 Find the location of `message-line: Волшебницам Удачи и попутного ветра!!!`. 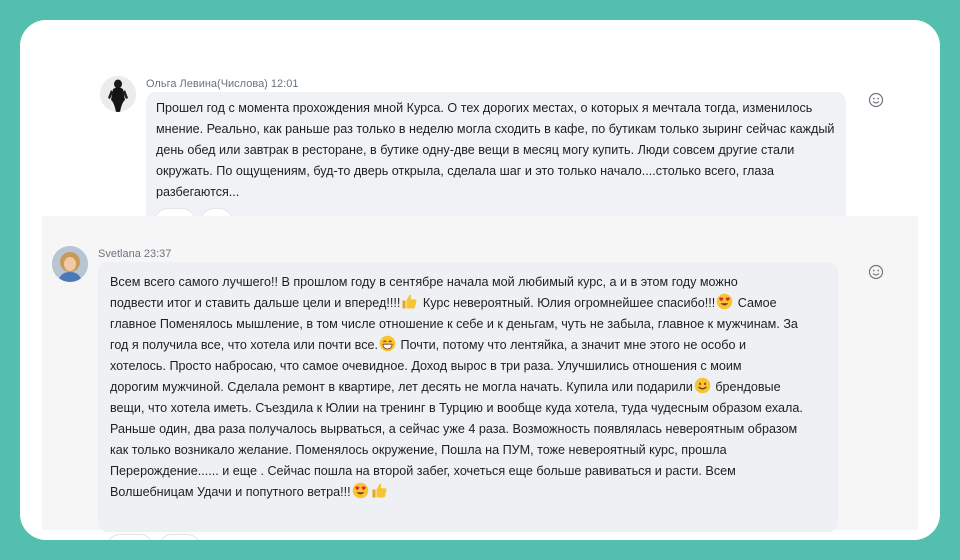

message-line: Волшебницам Удачи и попутного ветра!!! is located at coordinates (468, 492).